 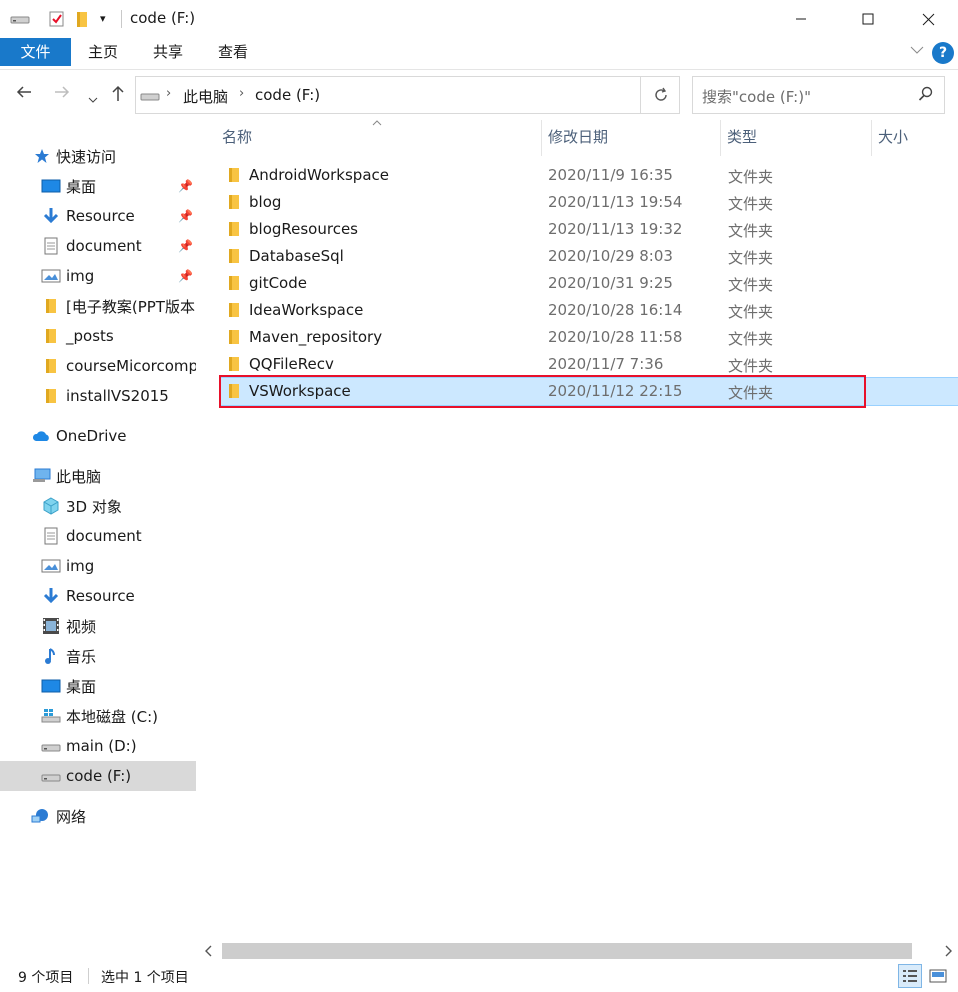 What do you see at coordinates (610, 283) in the screenshot?
I see `file-date: 2020/10/31 9:25` at bounding box center [610, 283].